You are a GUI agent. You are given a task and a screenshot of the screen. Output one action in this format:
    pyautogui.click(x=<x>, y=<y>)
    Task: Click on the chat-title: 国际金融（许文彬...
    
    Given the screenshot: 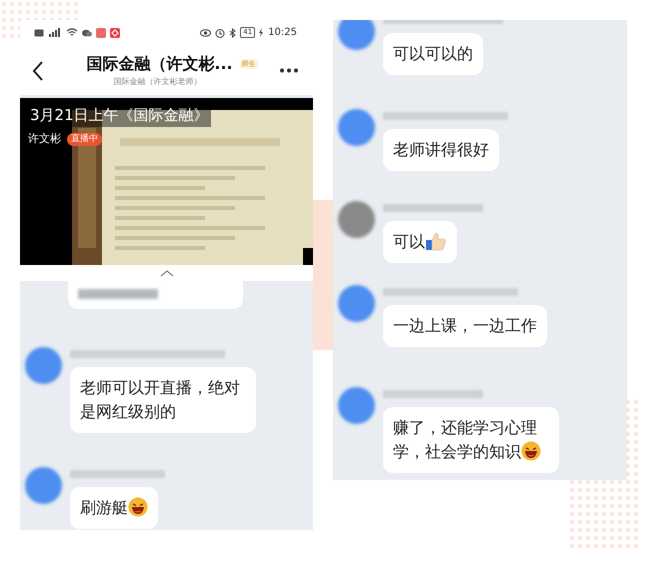 What is the action you would take?
    pyautogui.click(x=159, y=64)
    